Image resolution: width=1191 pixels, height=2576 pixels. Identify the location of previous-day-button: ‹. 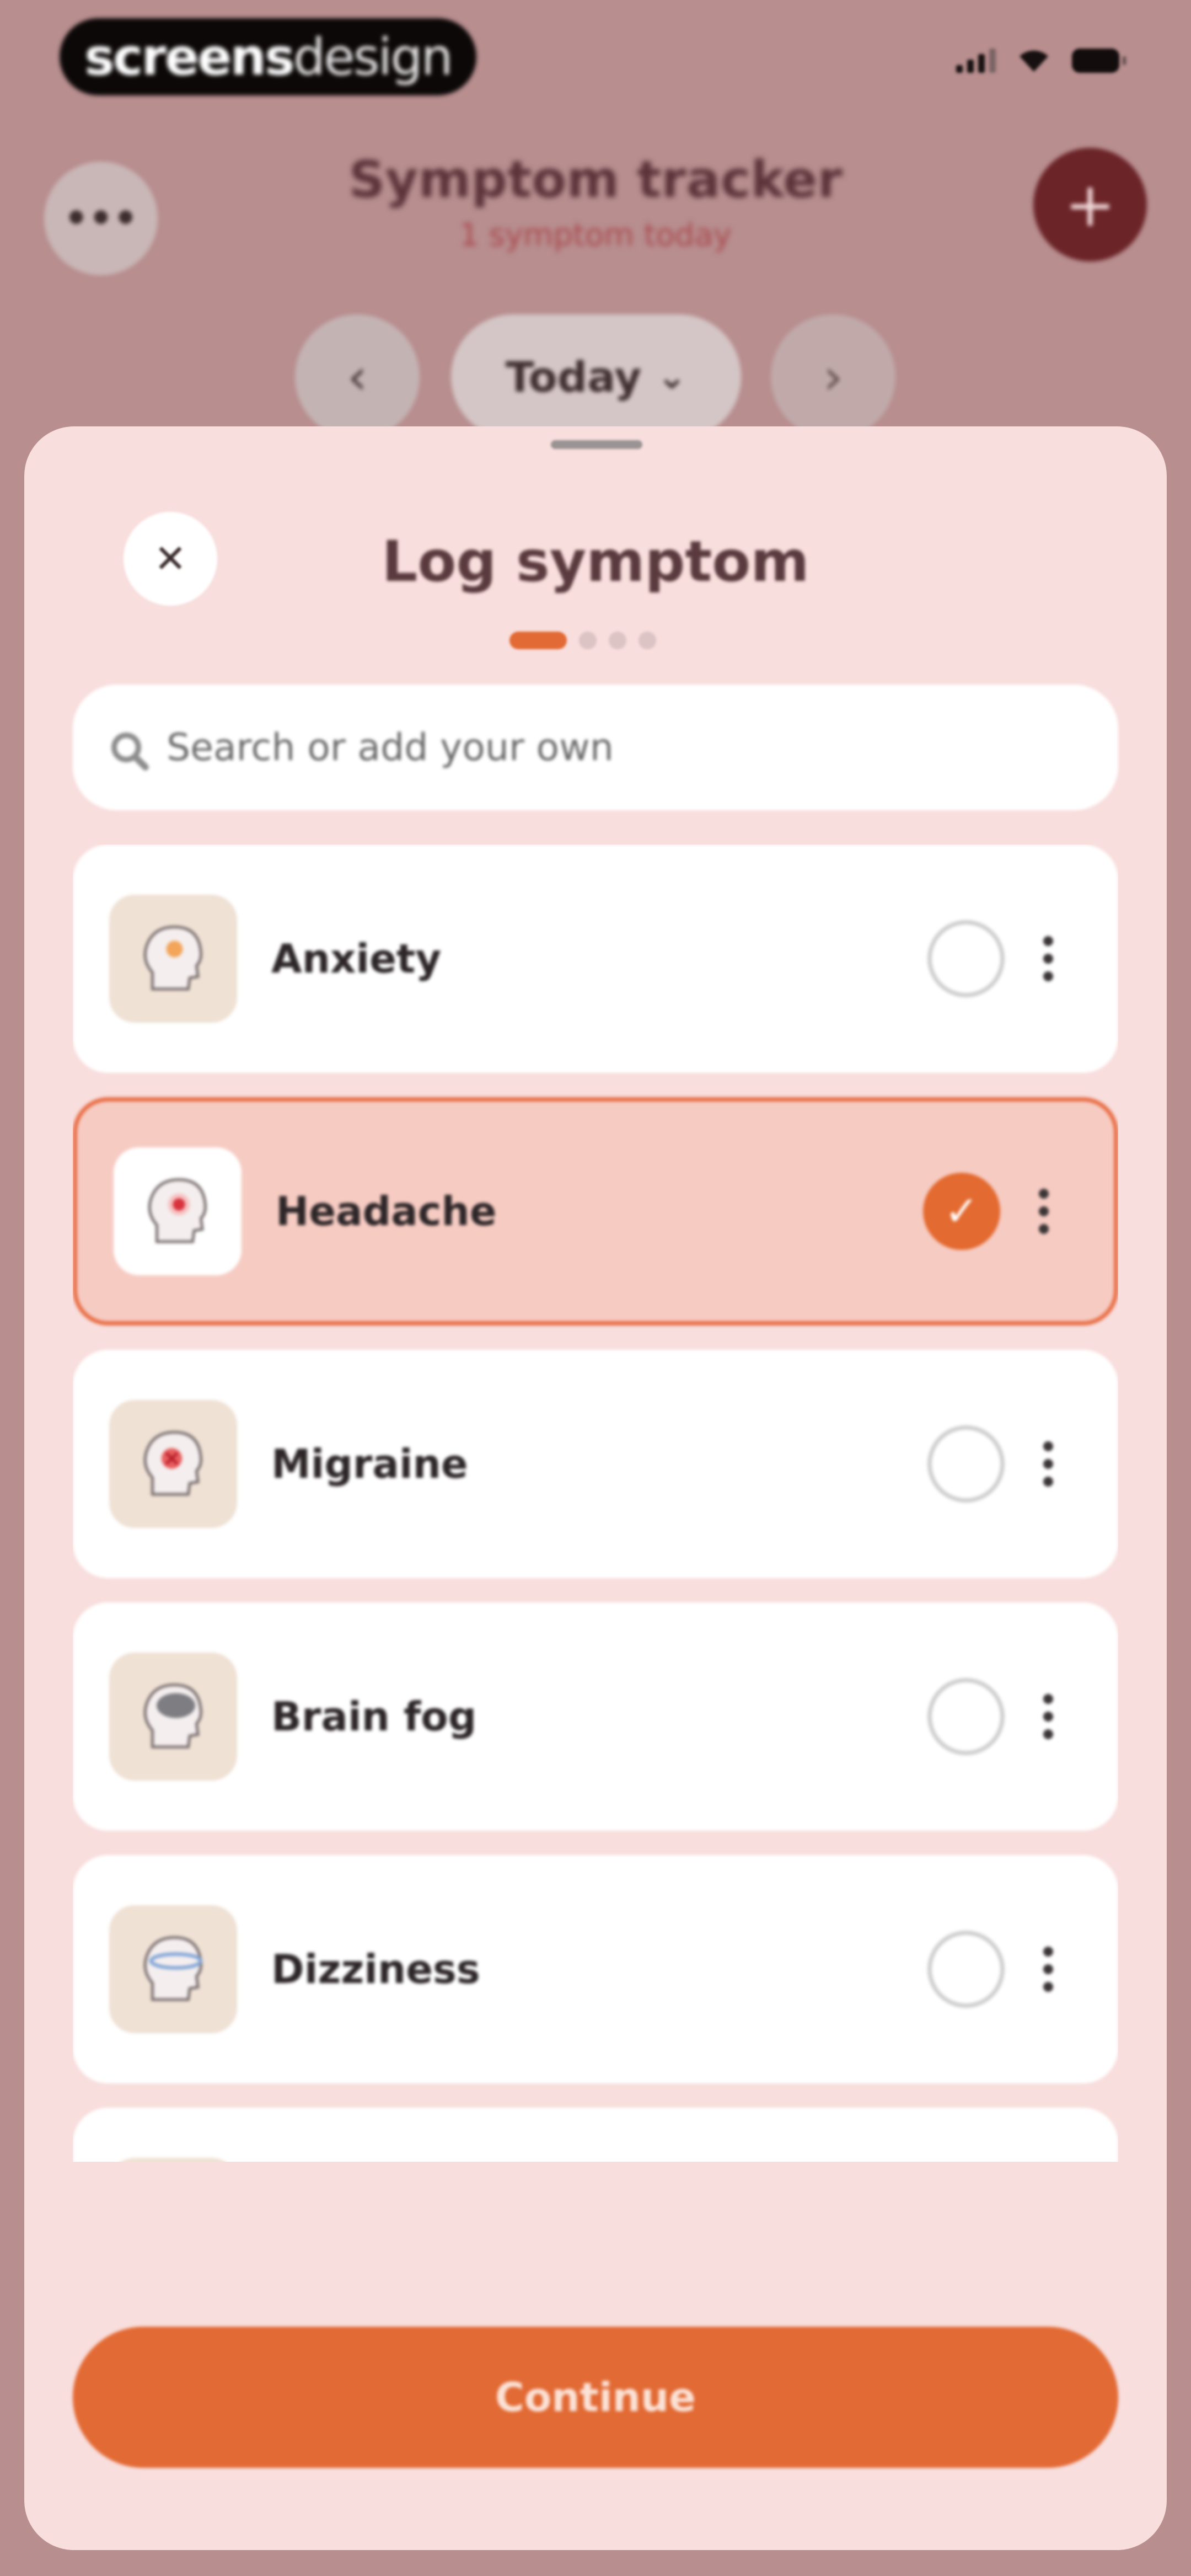
(357, 376).